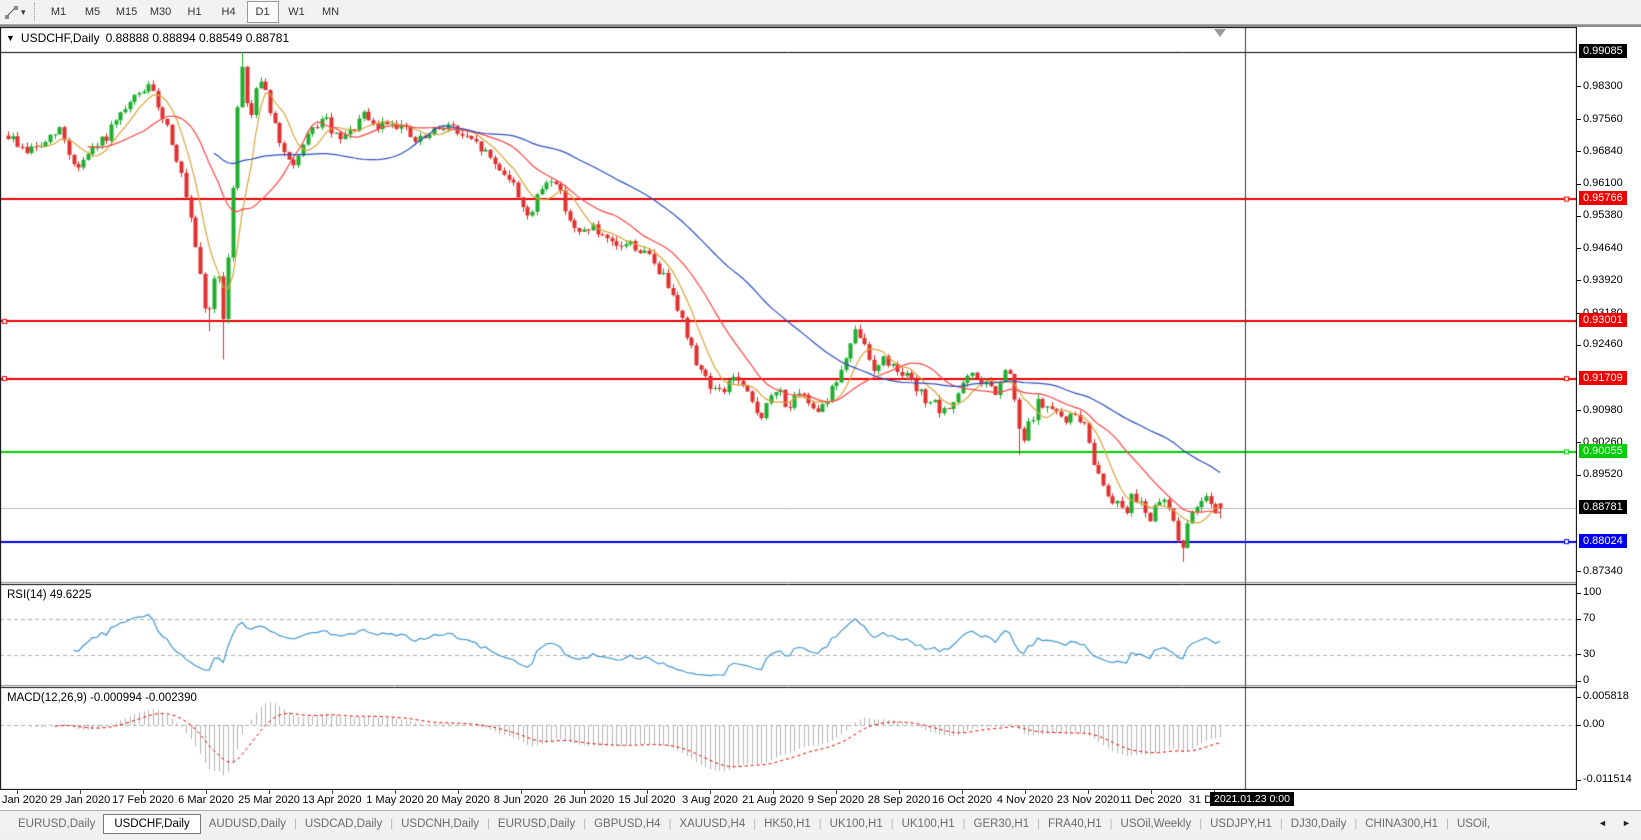 The image size is (1641, 840). I want to click on price-axis-label: 0.93920, so click(1603, 279).